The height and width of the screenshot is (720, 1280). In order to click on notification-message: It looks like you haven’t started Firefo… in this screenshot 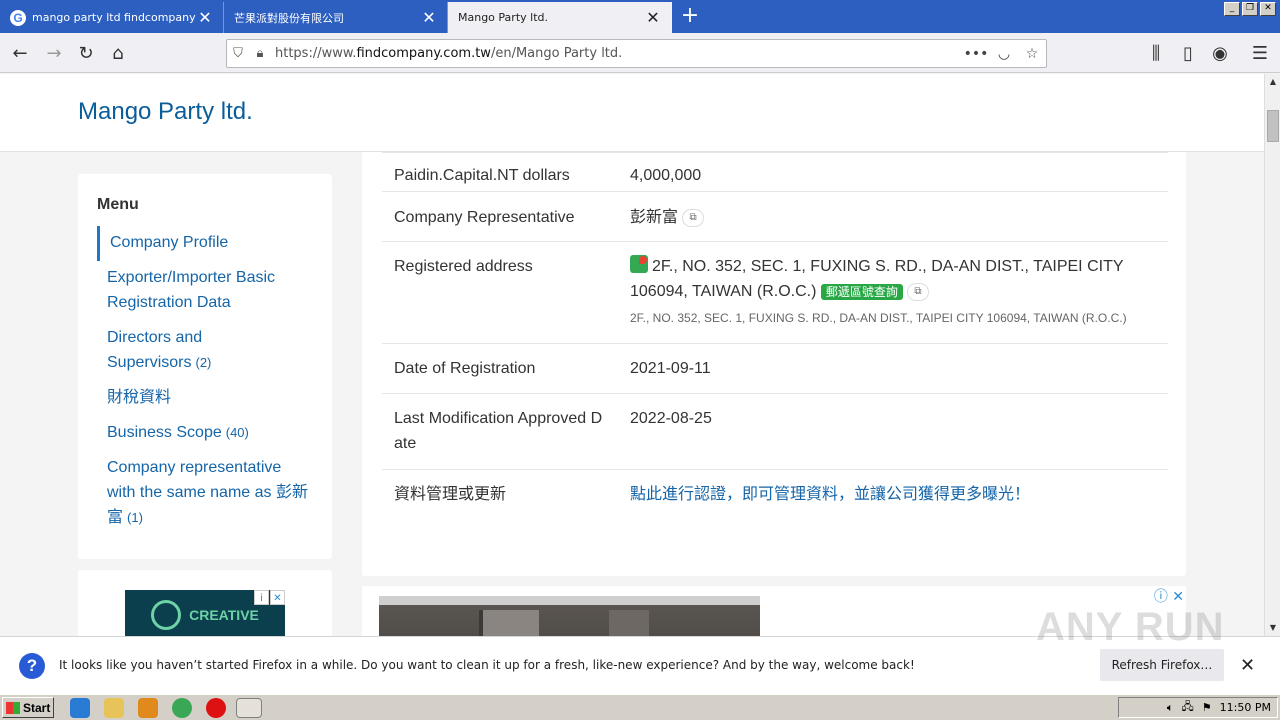, I will do `click(487, 665)`.